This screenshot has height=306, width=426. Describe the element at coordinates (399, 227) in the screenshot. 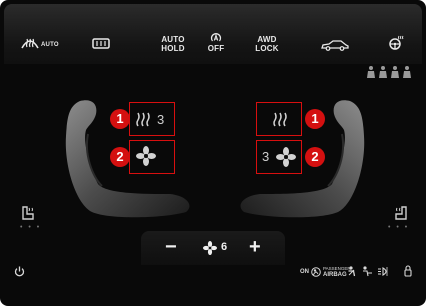

I see `right-seat-dots: • • •` at that location.